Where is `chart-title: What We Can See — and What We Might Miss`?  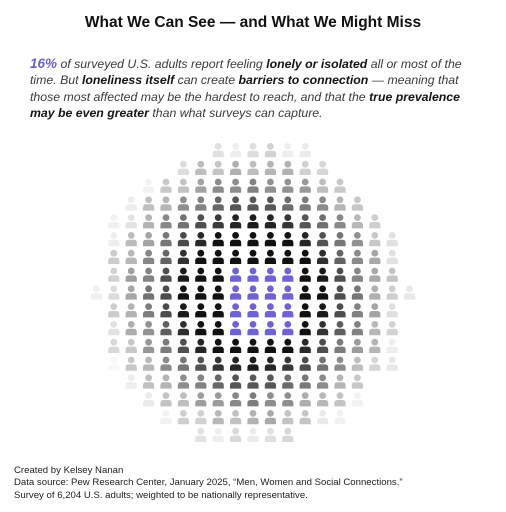
chart-title: What We Can See — and What We Might Miss is located at coordinates (253, 22).